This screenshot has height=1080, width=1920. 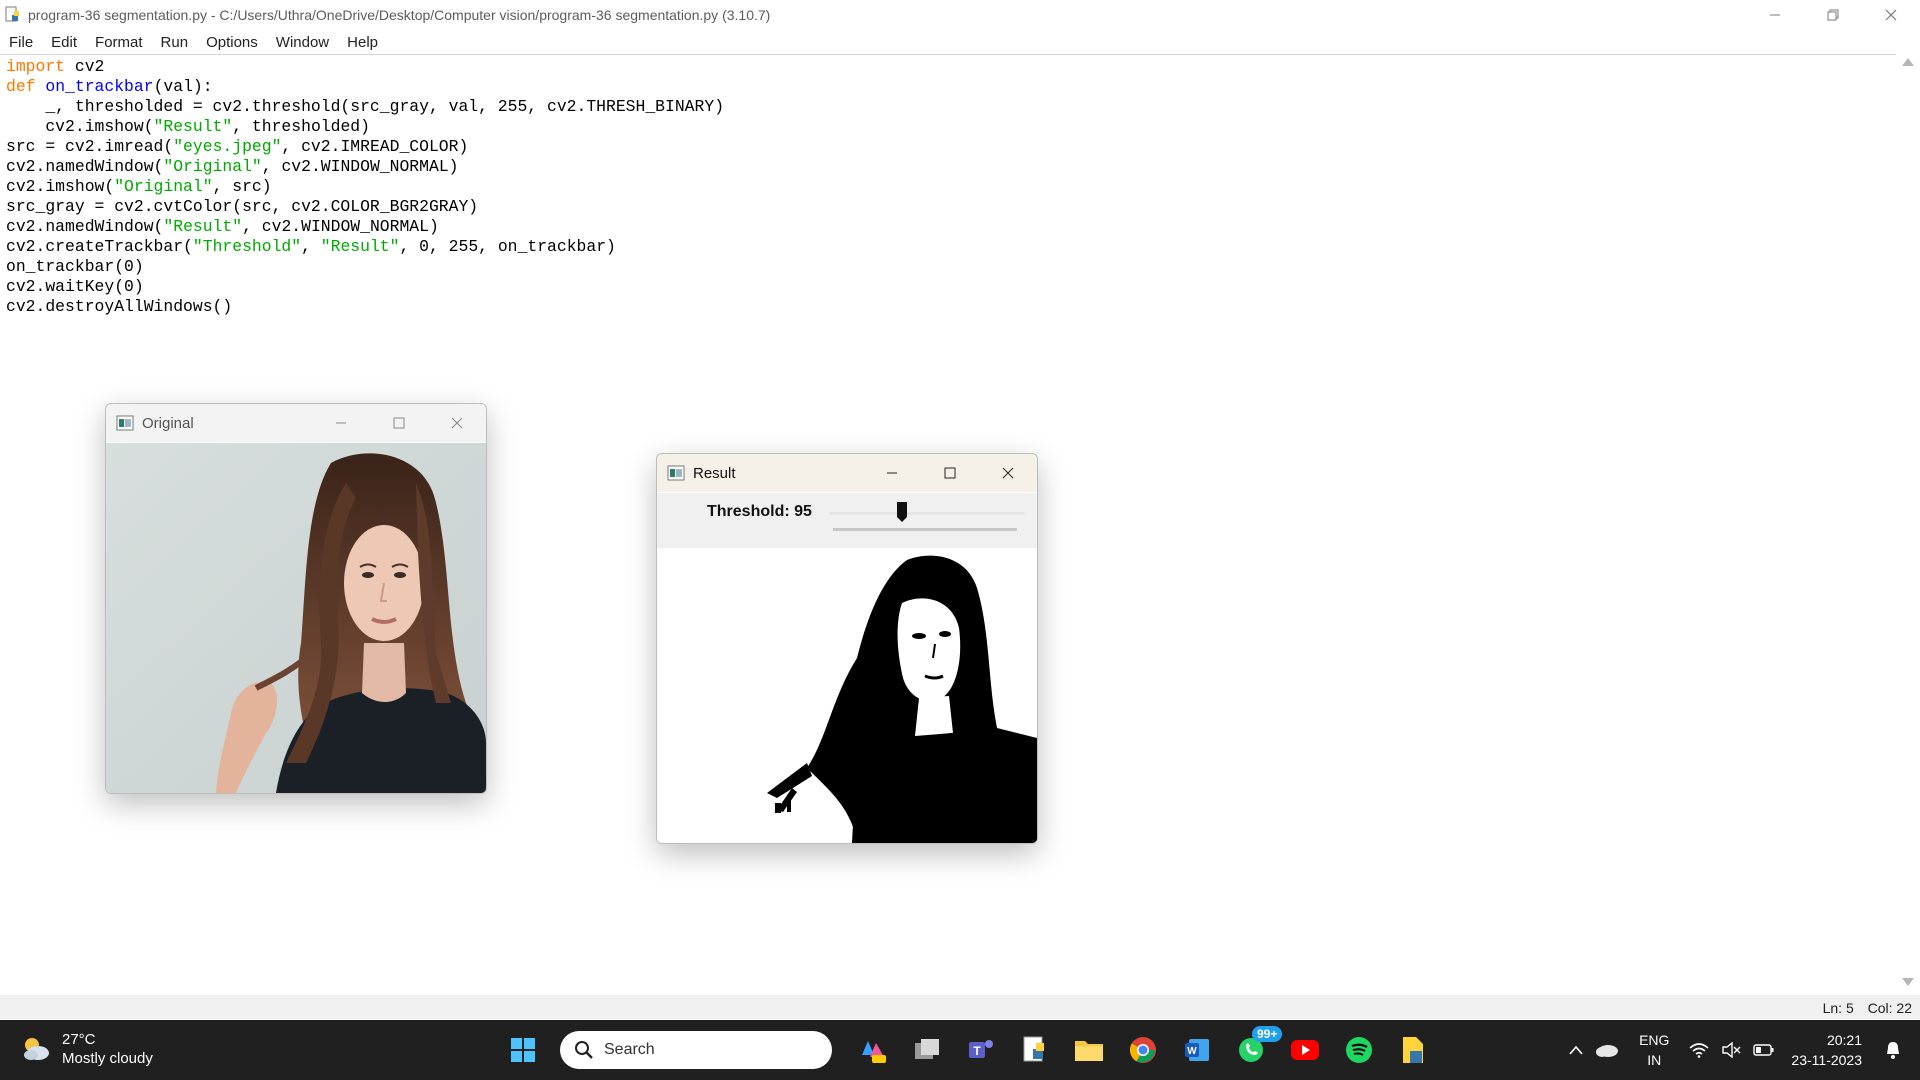 What do you see at coordinates (86, 1049) in the screenshot?
I see `weather-widget: 27°C Mostly cloudy` at bounding box center [86, 1049].